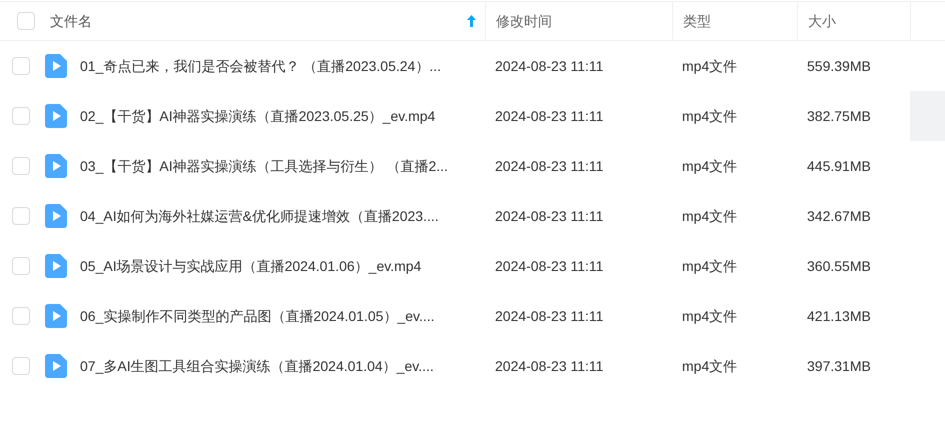 The width and height of the screenshot is (945, 432). What do you see at coordinates (524, 21) in the screenshot?
I see `column-header: 修改时间` at bounding box center [524, 21].